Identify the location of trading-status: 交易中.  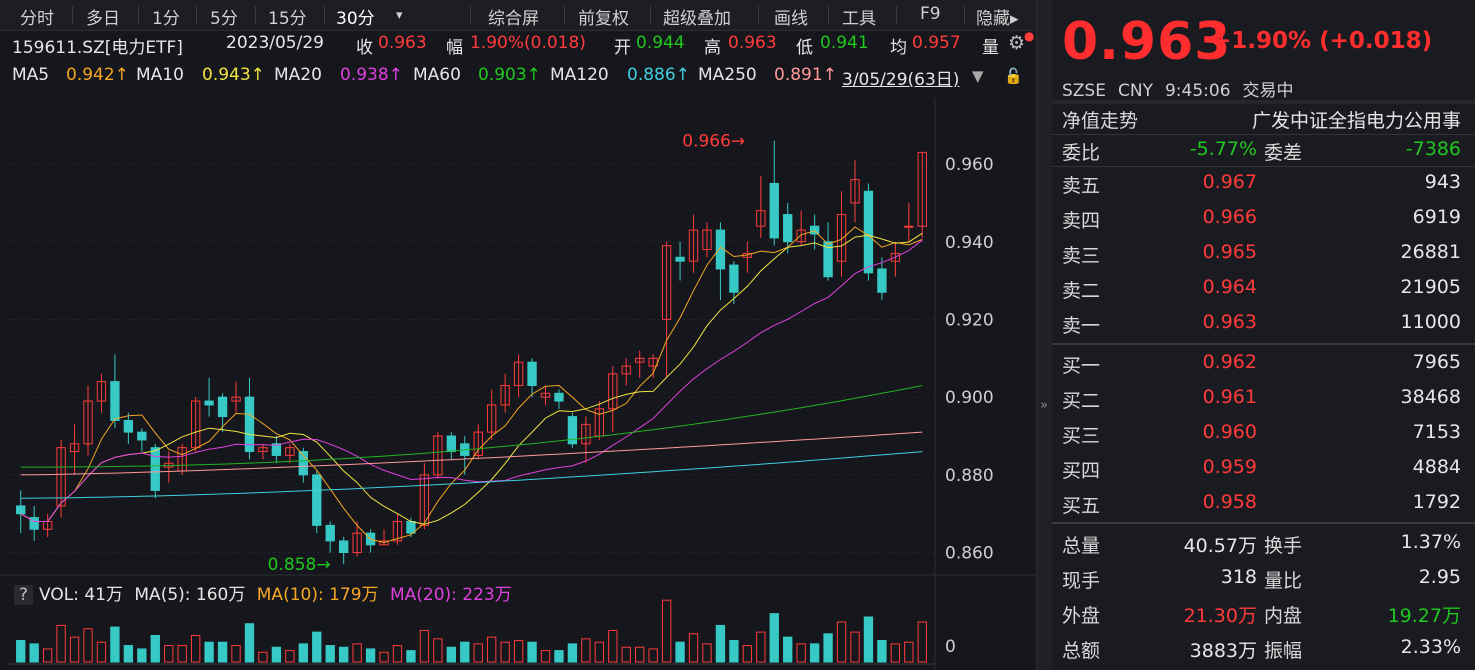
(1268, 91).